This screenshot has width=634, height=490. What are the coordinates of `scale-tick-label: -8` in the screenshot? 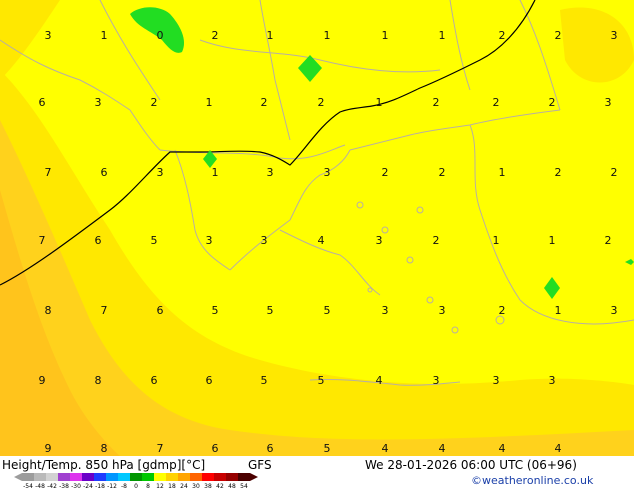 It's located at (124, 486).